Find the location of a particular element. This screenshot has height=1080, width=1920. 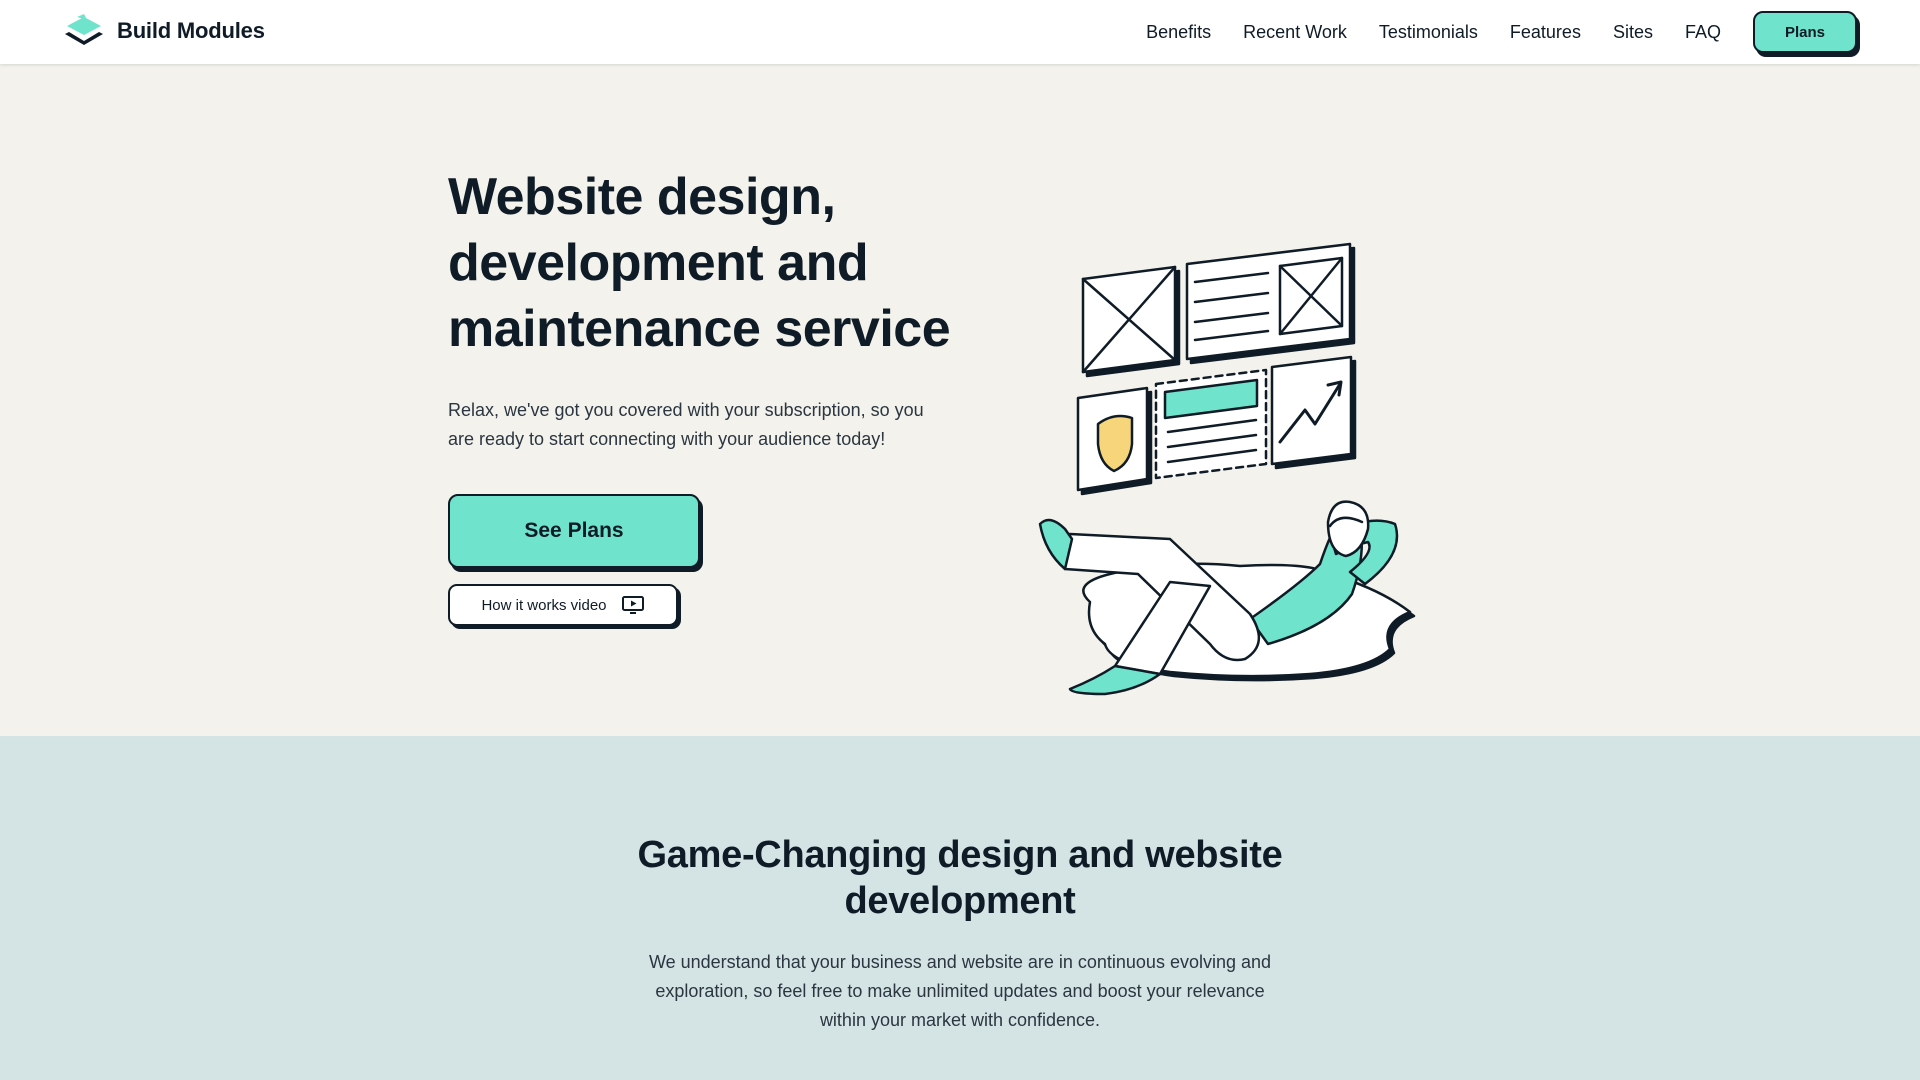

nav-recent-work: Recent Work is located at coordinates (1295, 32).